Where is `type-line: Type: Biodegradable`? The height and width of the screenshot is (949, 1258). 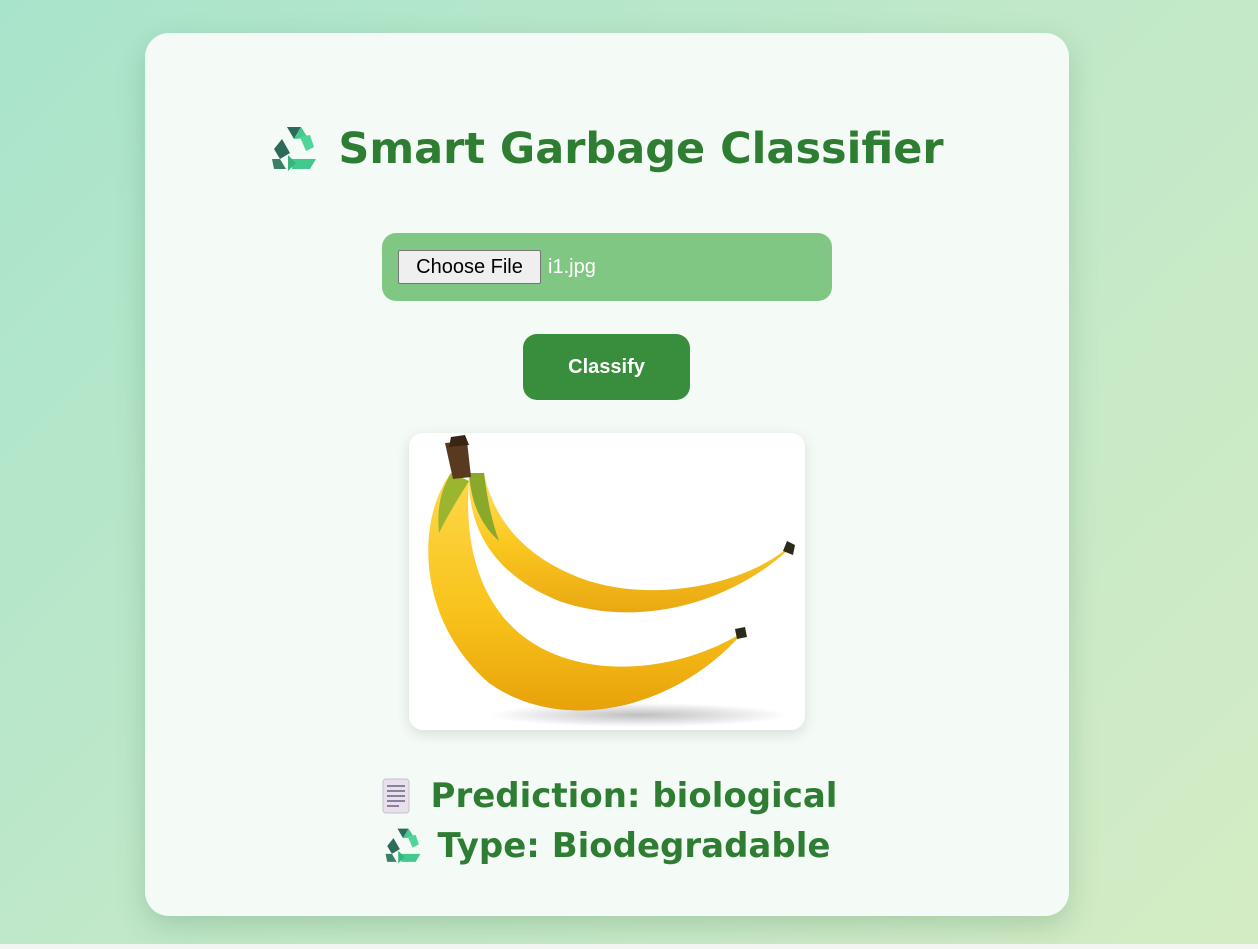 type-line: Type: Biodegradable is located at coordinates (607, 846).